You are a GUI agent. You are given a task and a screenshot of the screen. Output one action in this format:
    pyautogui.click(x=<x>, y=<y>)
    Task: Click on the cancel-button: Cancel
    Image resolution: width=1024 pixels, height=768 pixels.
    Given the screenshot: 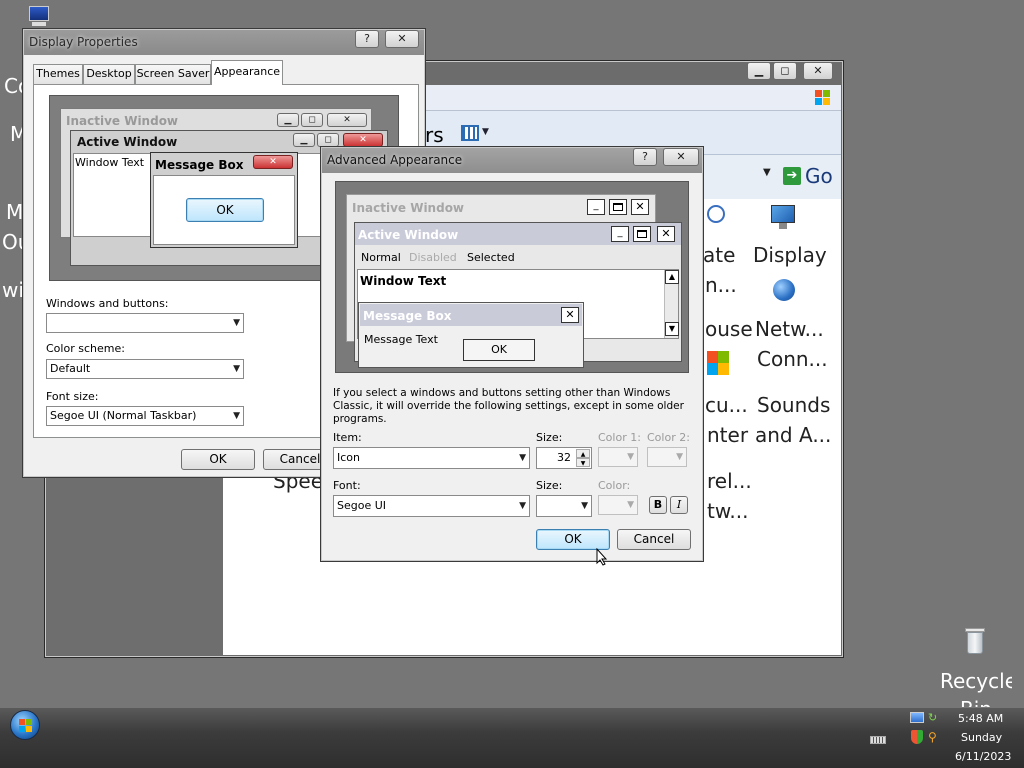 What is the action you would take?
    pyautogui.click(x=654, y=539)
    